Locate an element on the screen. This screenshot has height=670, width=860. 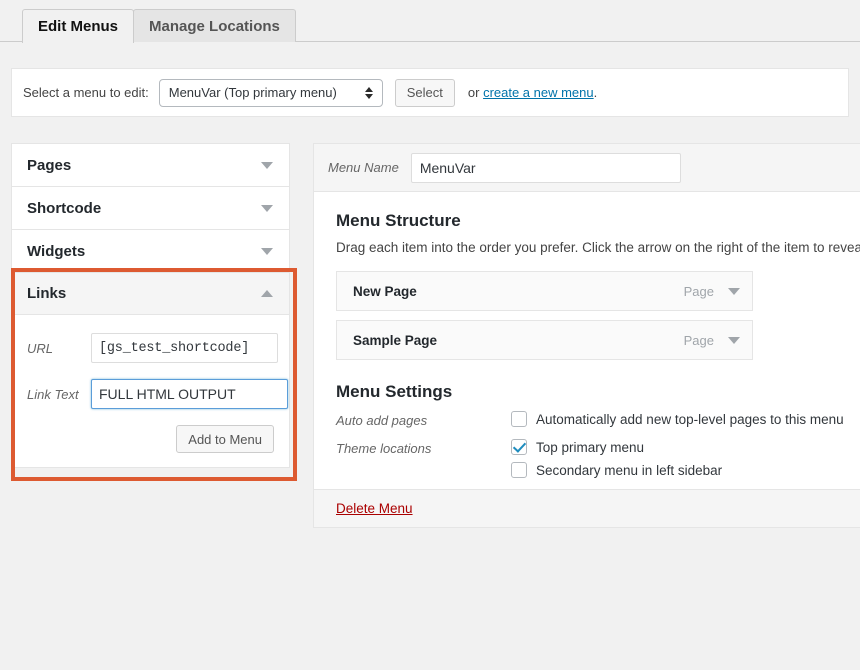
top-primary-menu-checkbox is located at coordinates (519, 447).